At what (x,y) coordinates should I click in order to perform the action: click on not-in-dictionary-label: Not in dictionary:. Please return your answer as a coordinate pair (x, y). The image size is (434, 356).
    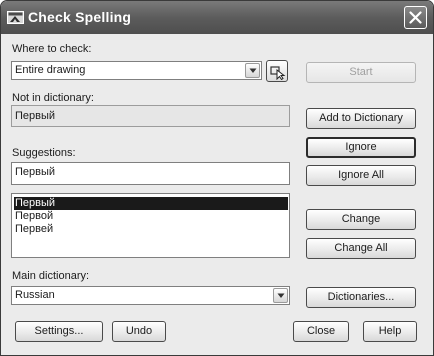
    Looking at the image, I should click on (53, 98).